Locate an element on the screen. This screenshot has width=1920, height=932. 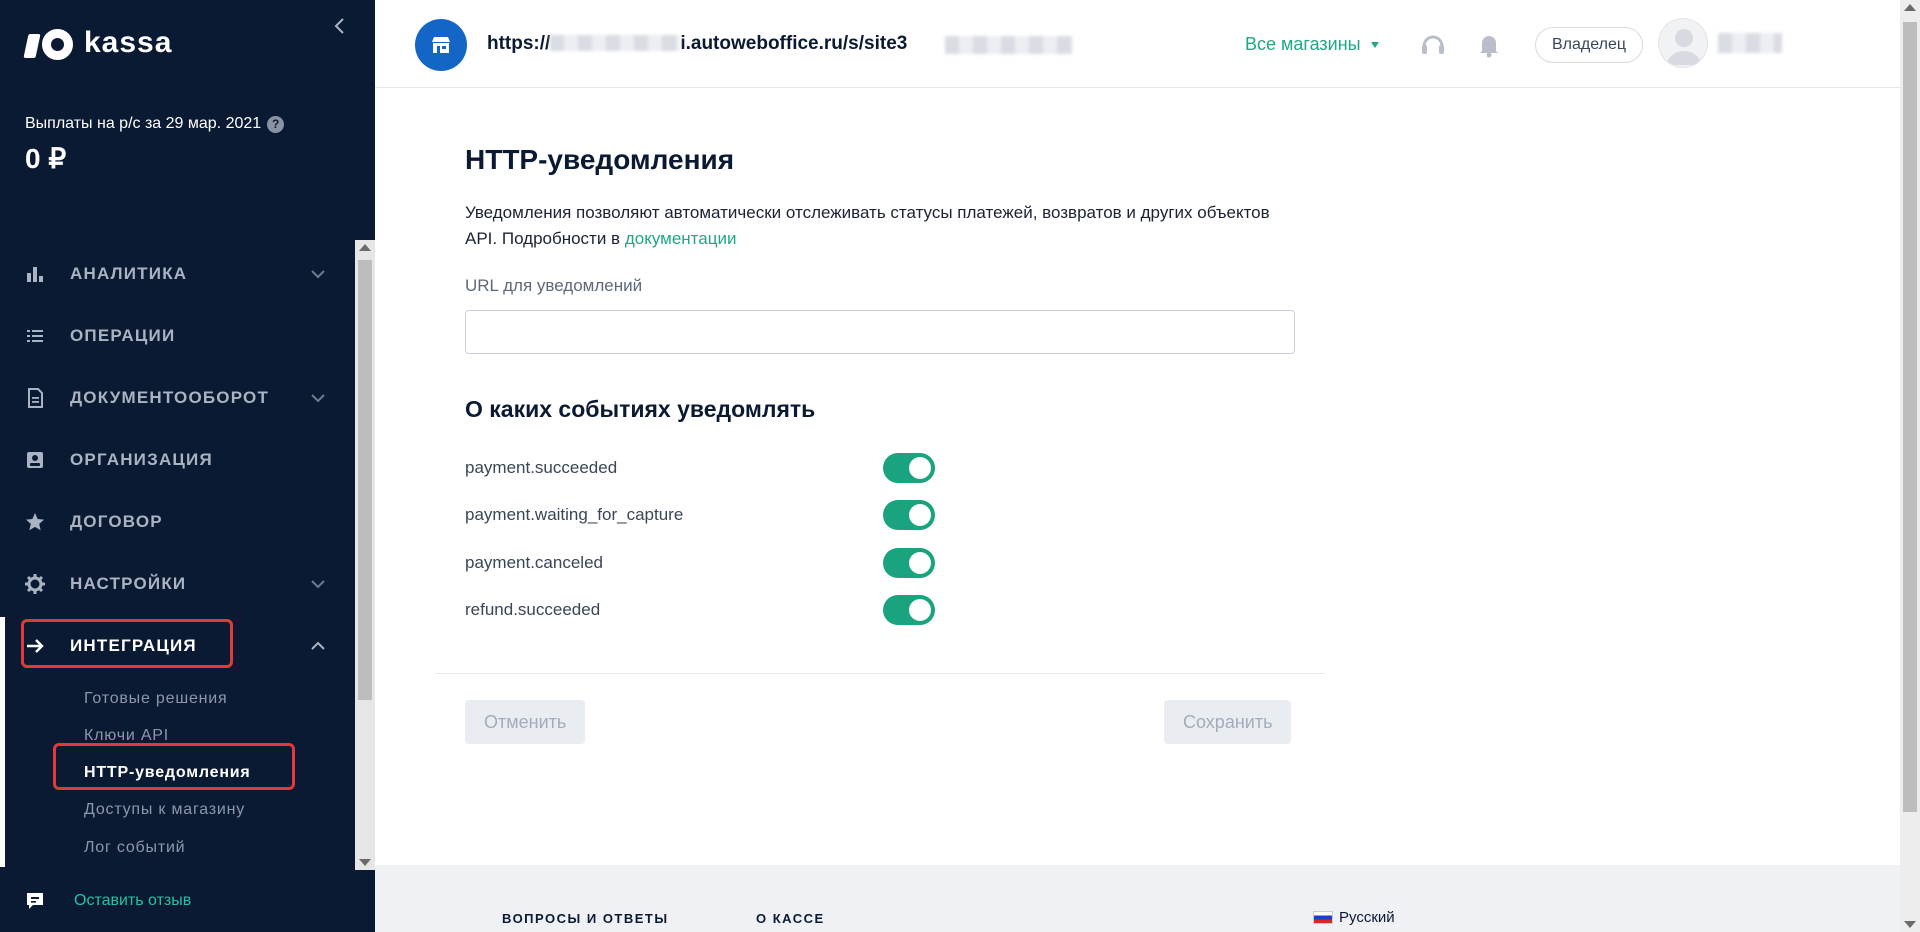
page-scroll-up-arrow-icon is located at coordinates (1910, 7).